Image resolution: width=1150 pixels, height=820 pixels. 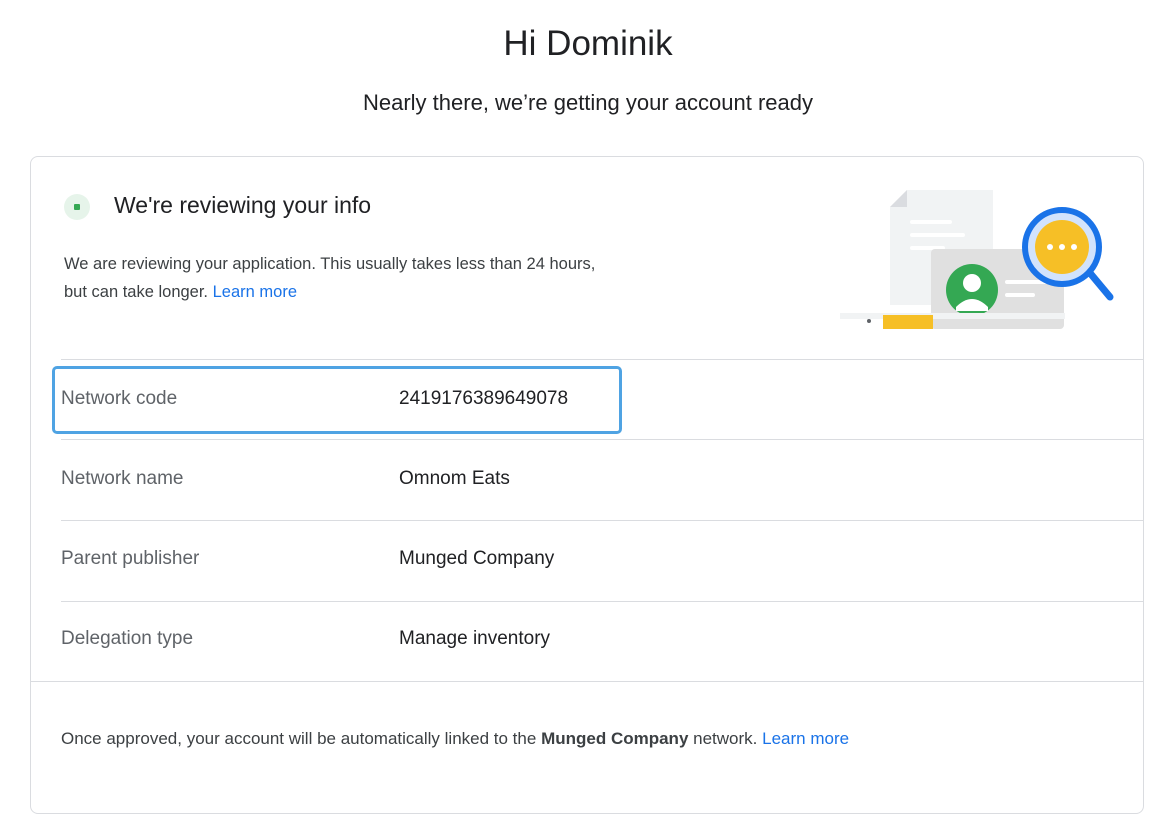 What do you see at coordinates (477, 558) in the screenshot?
I see `parent-publisher-value: Munged Company` at bounding box center [477, 558].